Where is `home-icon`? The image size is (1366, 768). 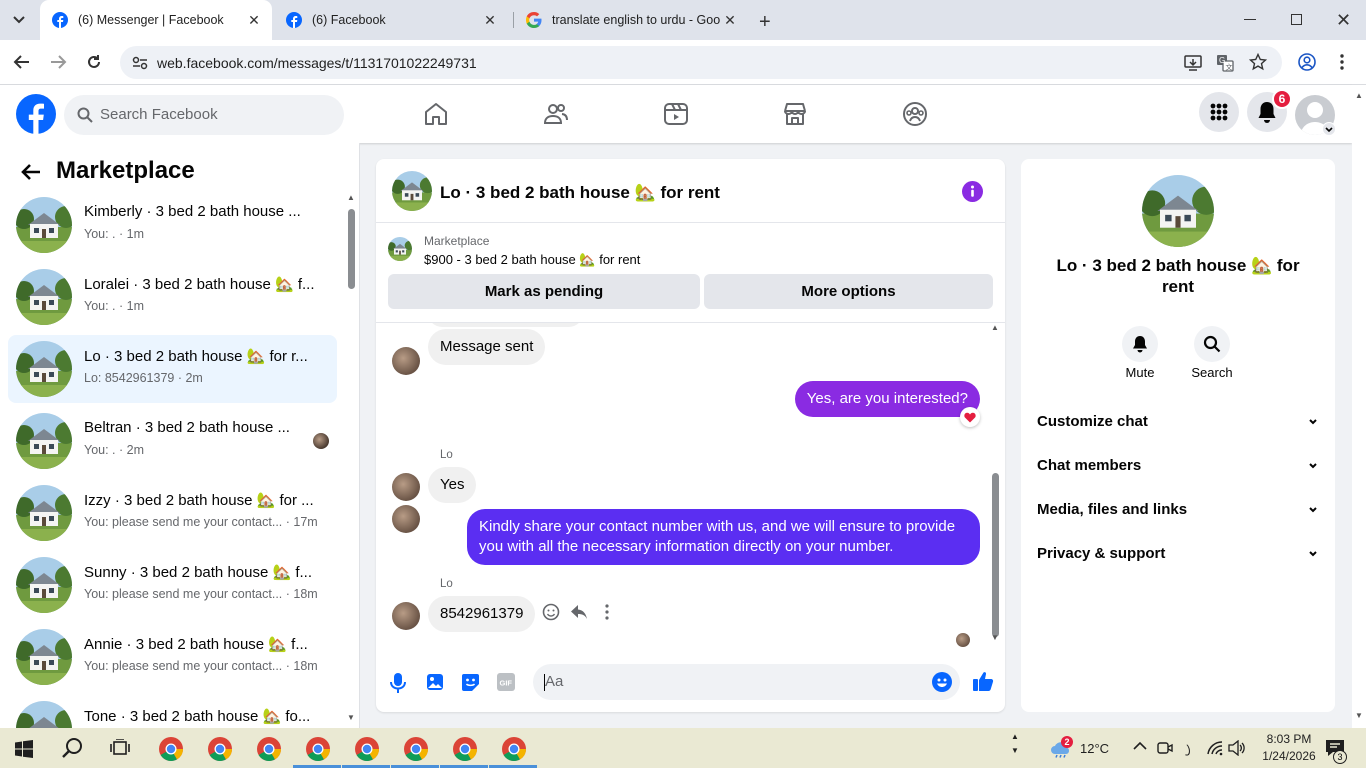
home-icon is located at coordinates (436, 114).